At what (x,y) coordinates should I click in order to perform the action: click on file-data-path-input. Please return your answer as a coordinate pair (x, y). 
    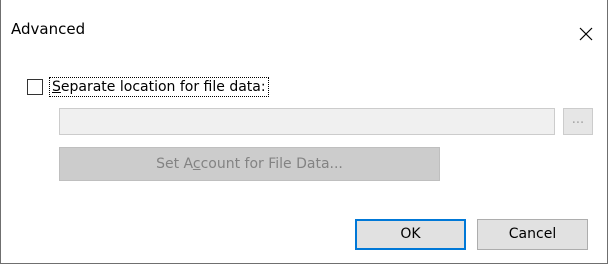
    Looking at the image, I should click on (307, 121).